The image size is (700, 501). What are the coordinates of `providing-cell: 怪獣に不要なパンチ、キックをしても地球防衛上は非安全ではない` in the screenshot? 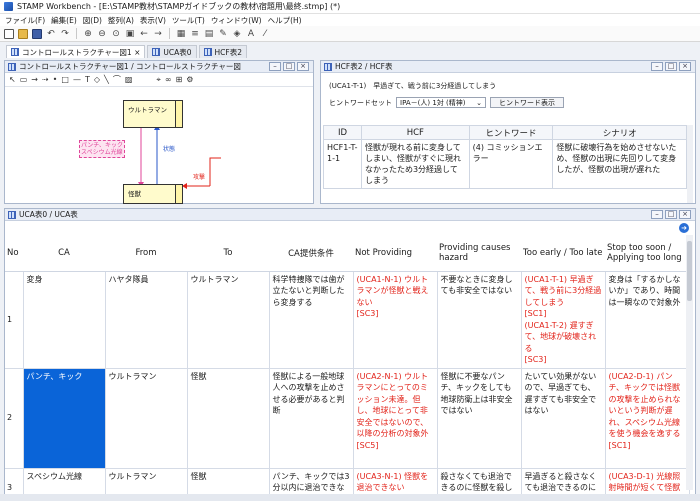 It's located at (479, 418).